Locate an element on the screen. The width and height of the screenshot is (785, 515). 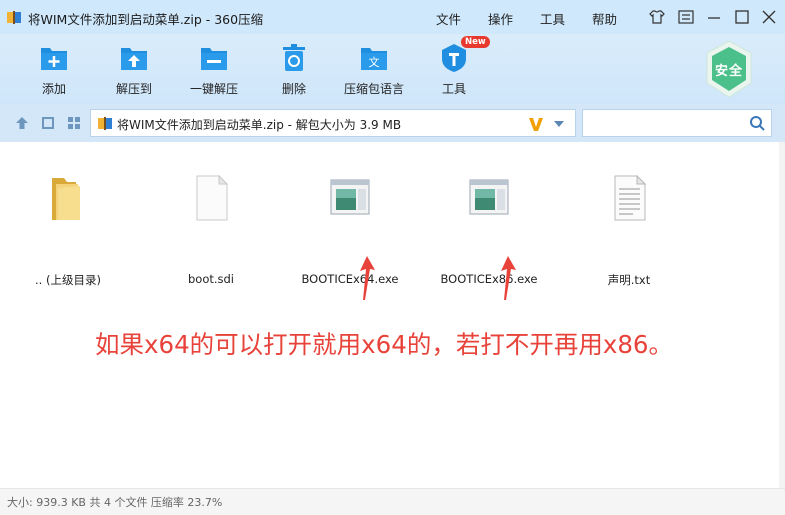
menu-help: 帮助 is located at coordinates (604, 18).